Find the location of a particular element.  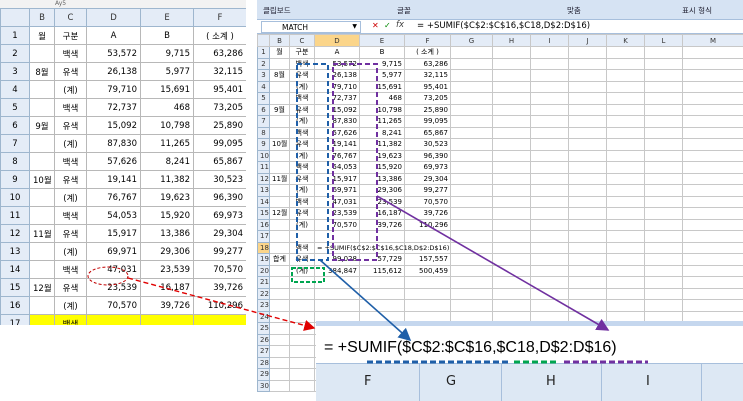

row-number: 5 is located at coordinates (263, 98).